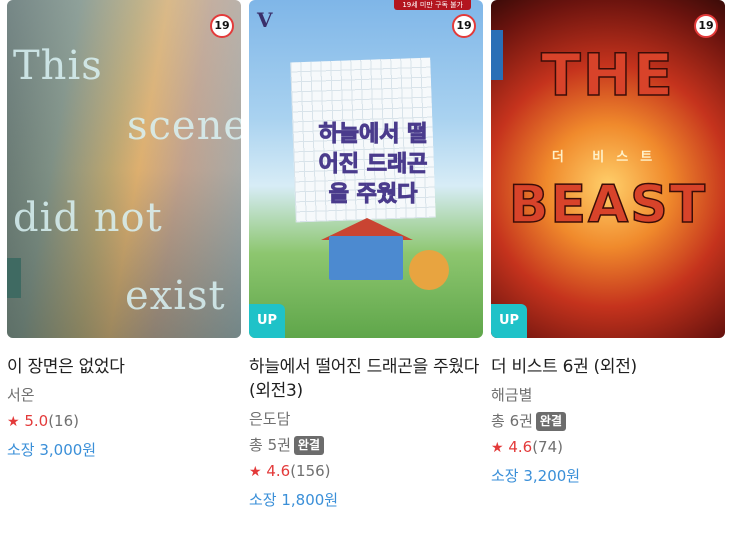  Describe the element at coordinates (432, 5) in the screenshot. I see `age-restriction-strip: 19세 미만 구독 불가` at that location.